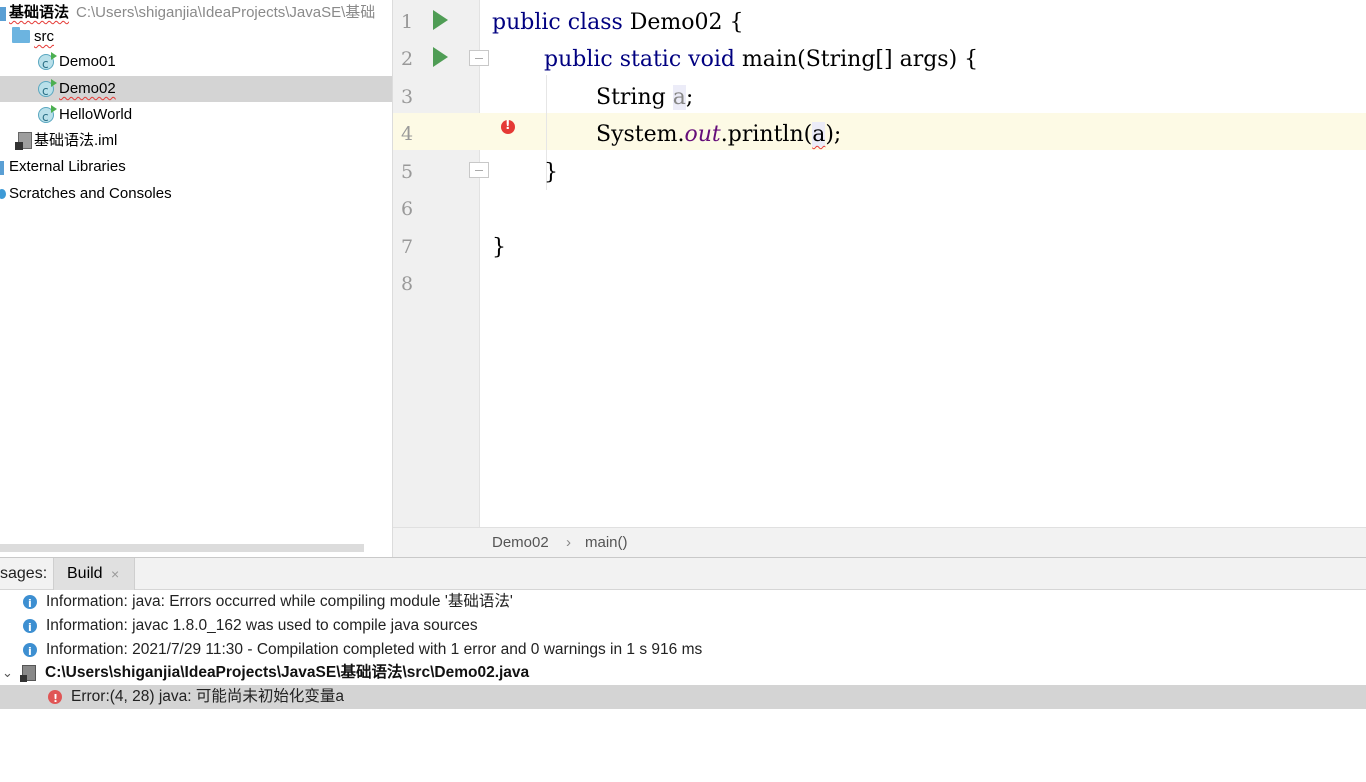  I want to click on code-line-4: System.out.println(a);, so click(719, 134).